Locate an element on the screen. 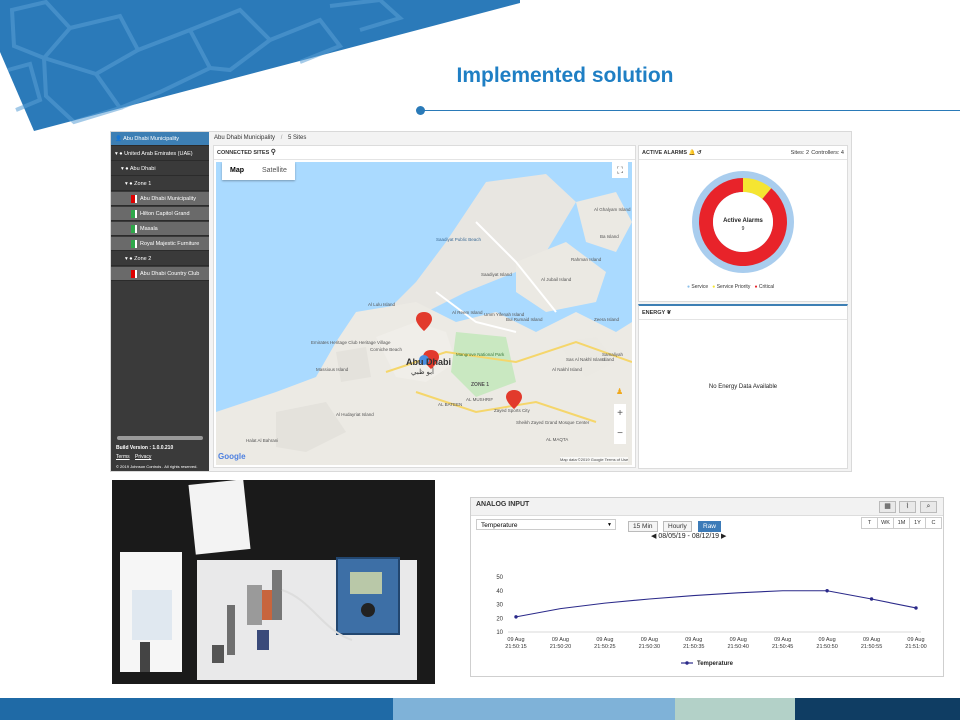  x-tick-label: 21:50:35 is located at coordinates (693, 647).